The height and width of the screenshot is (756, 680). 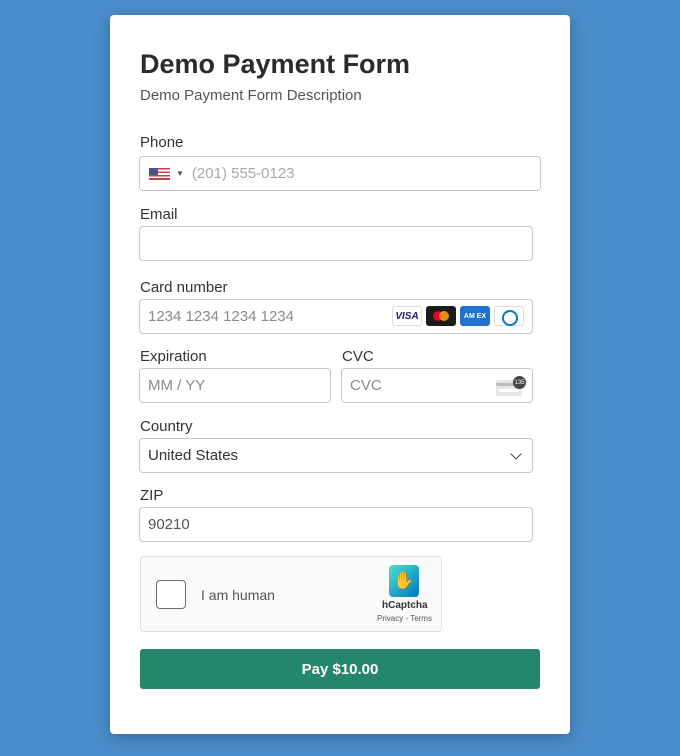 What do you see at coordinates (336, 316) in the screenshot?
I see `card-number-input: 1234 1234 1234 1234 VISA AM EX` at bounding box center [336, 316].